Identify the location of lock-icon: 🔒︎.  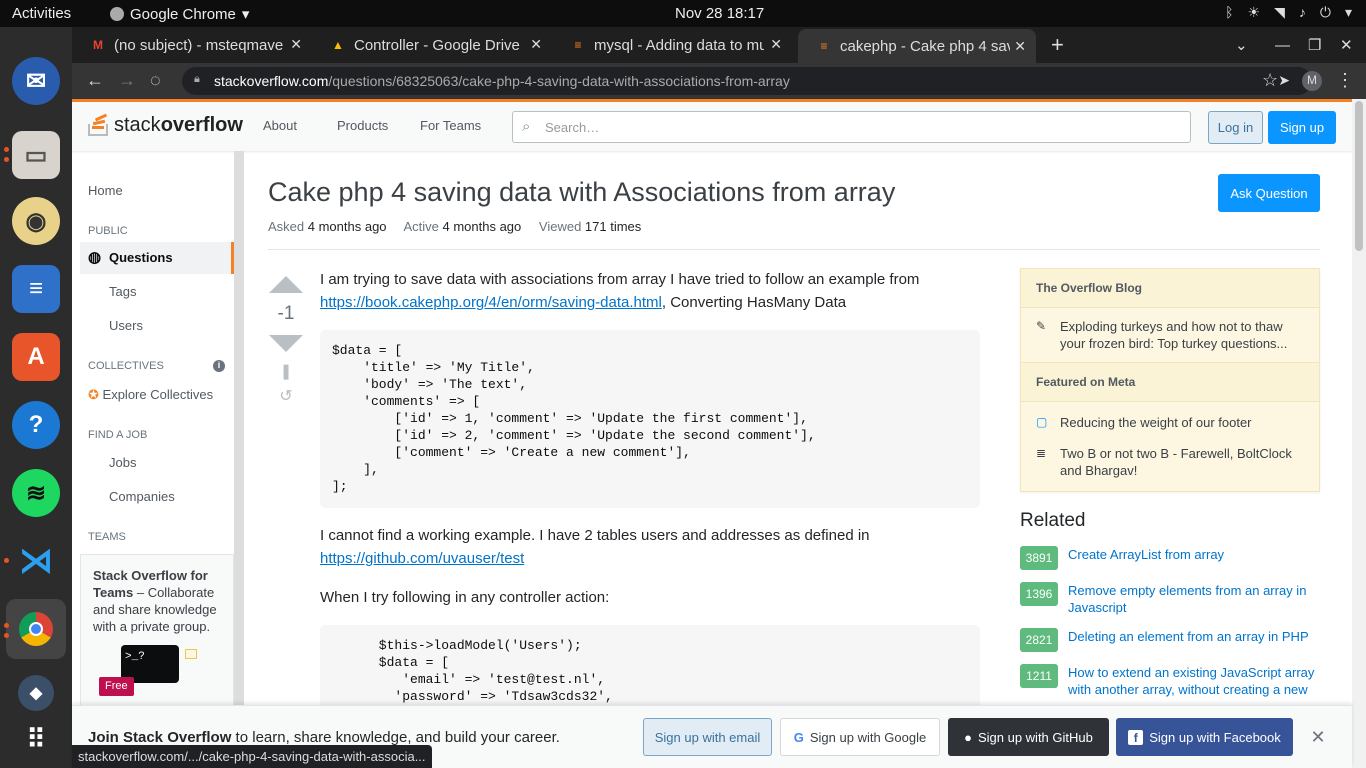
(197, 79).